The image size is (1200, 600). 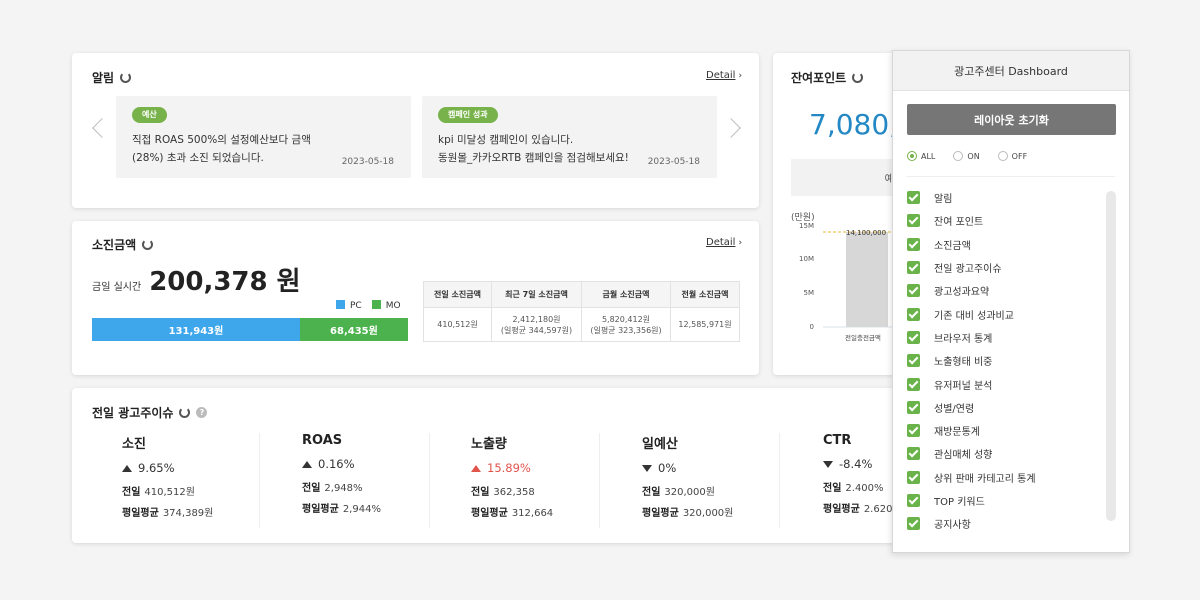 What do you see at coordinates (689, 492) in the screenshot?
I see `metric-prev-value: 320,000원` at bounding box center [689, 492].